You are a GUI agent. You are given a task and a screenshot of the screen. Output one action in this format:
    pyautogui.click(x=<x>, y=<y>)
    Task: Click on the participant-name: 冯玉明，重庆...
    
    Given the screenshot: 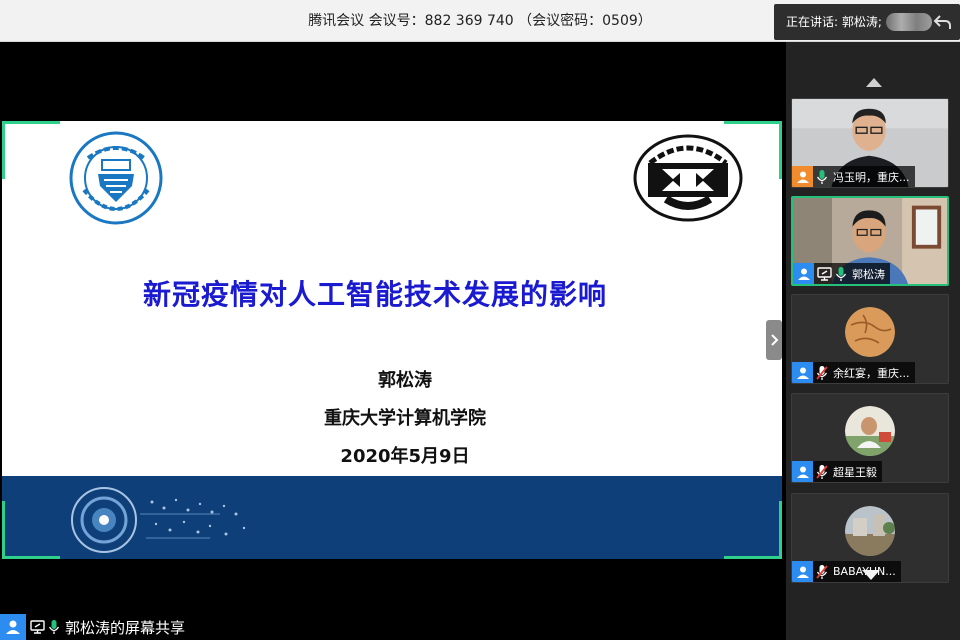 What is the action you would take?
    pyautogui.click(x=871, y=177)
    